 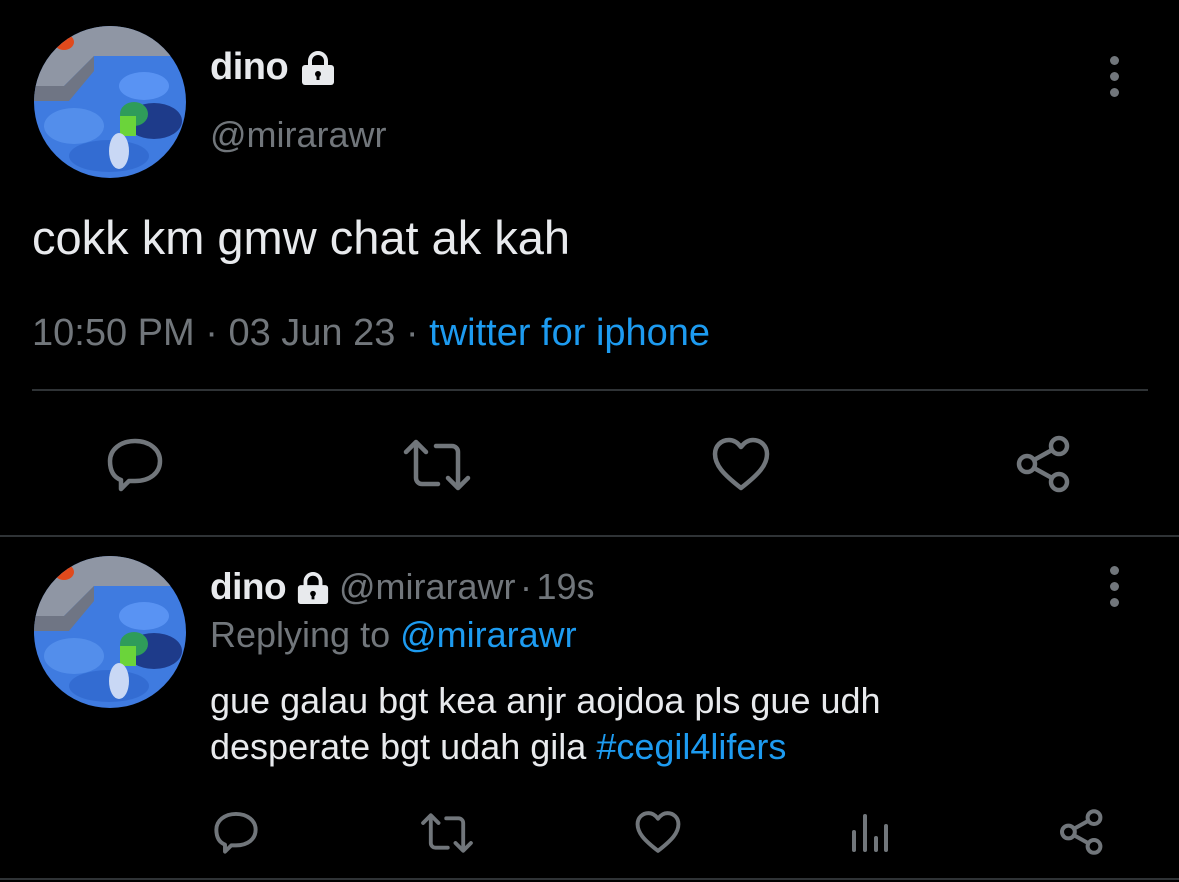 I want to click on reply-header: dino @mirarawr · 19s, so click(x=402, y=590).